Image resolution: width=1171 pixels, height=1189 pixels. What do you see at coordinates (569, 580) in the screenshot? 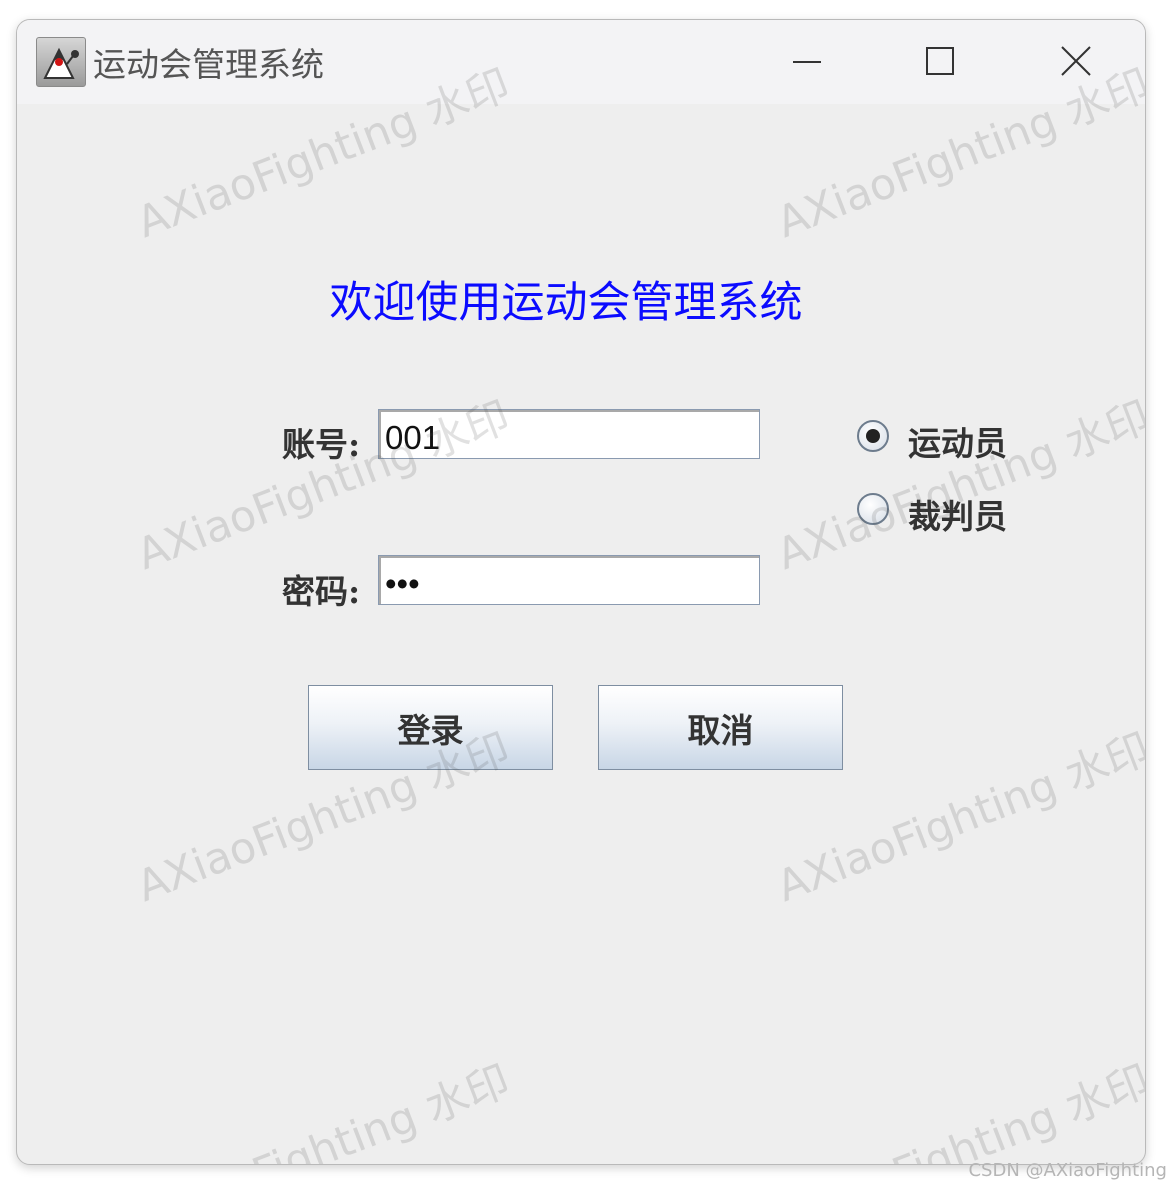
I see `password-input: •••` at bounding box center [569, 580].